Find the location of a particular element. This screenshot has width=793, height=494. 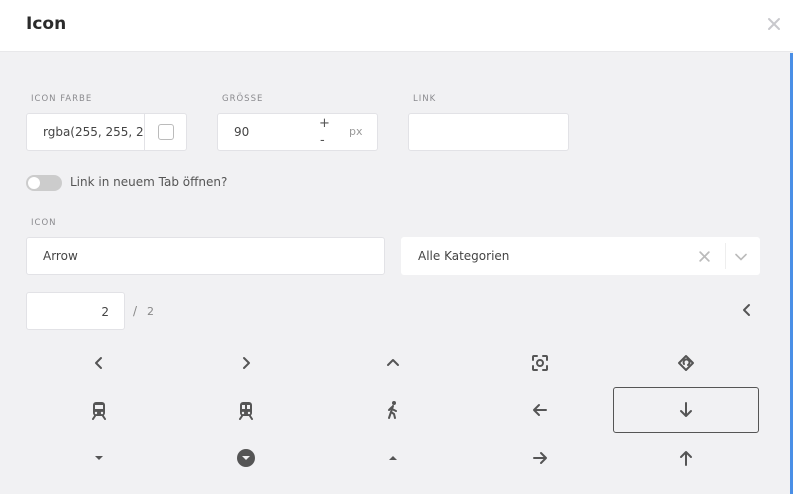

size-label: GRÖSSE is located at coordinates (243, 99).